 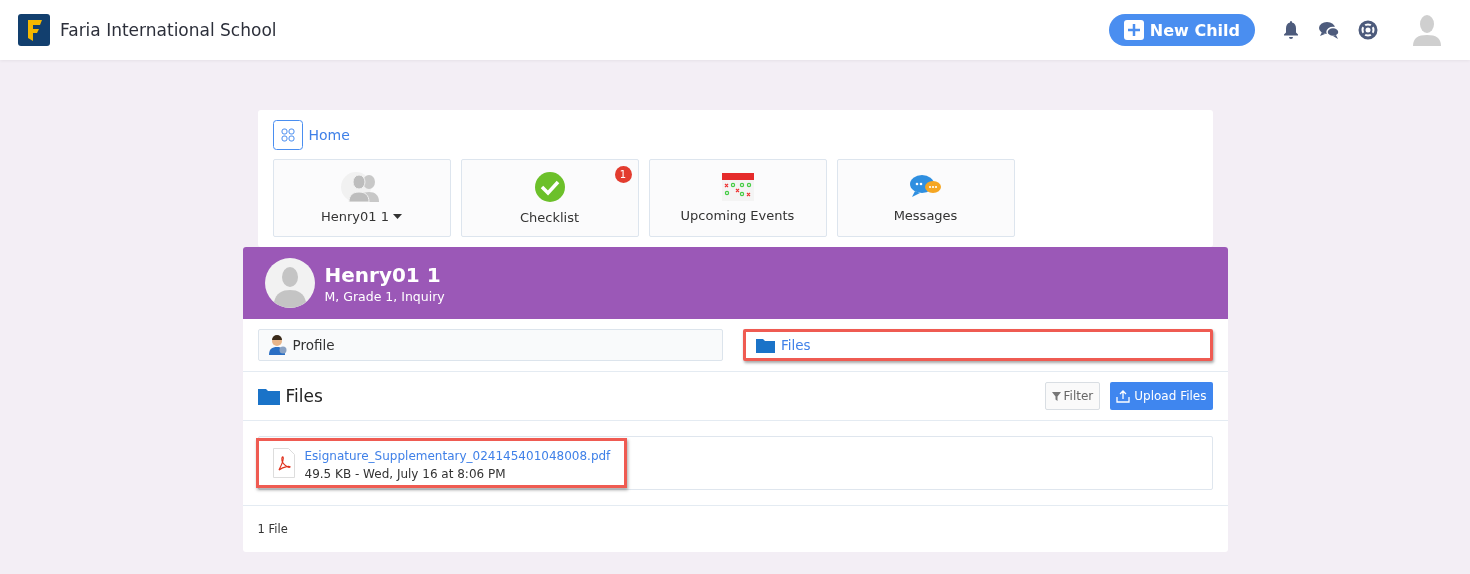 I want to click on caret-icon, so click(x=397, y=216).